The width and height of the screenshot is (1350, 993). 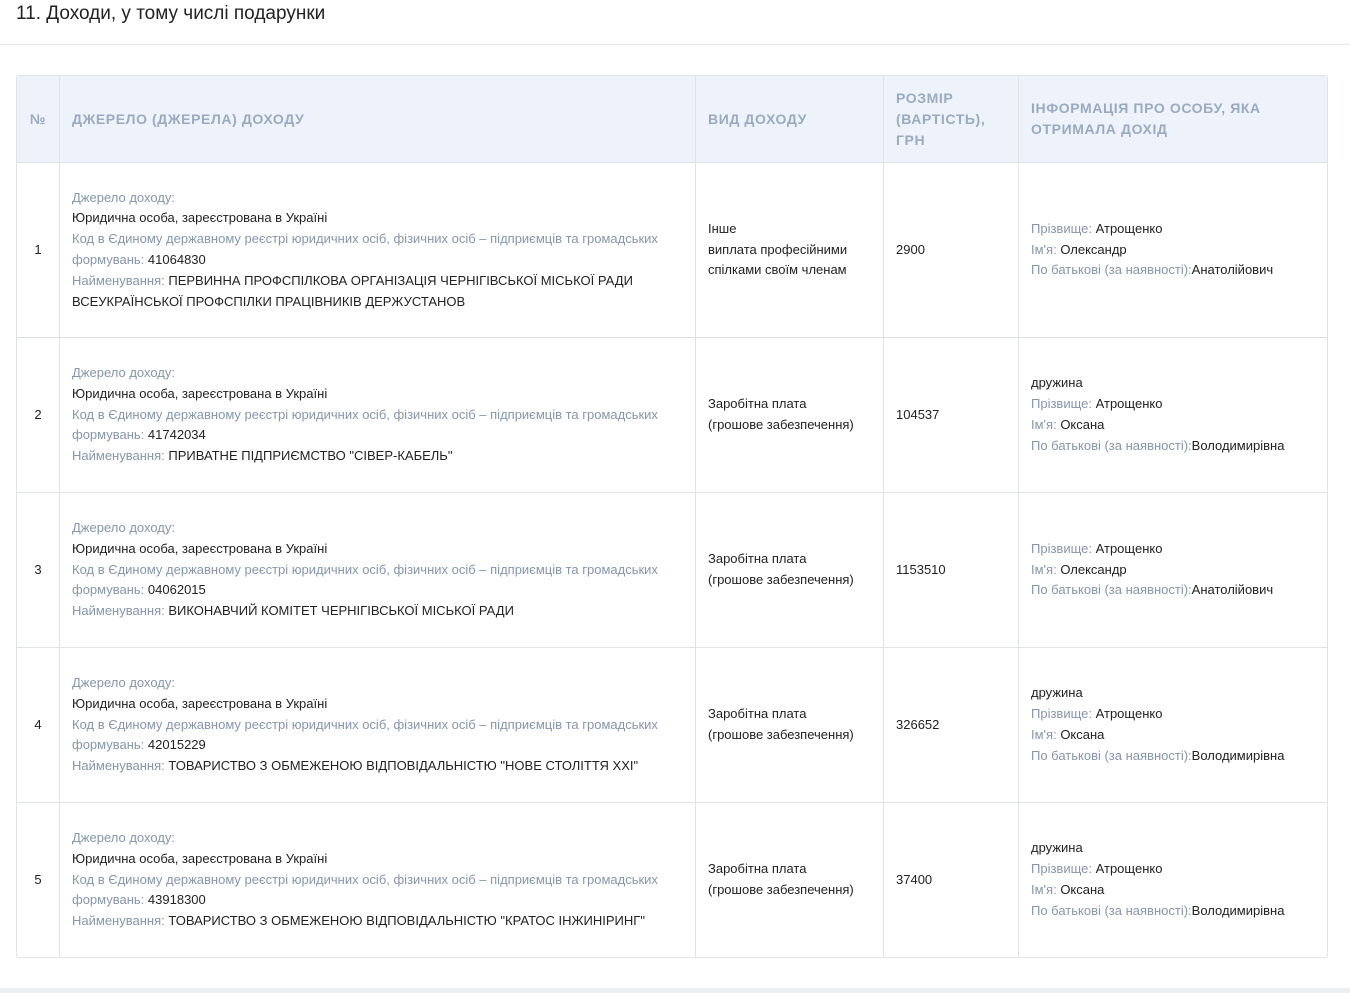 What do you see at coordinates (176, 435) in the screenshot?
I see `registry-code-value: 41742034` at bounding box center [176, 435].